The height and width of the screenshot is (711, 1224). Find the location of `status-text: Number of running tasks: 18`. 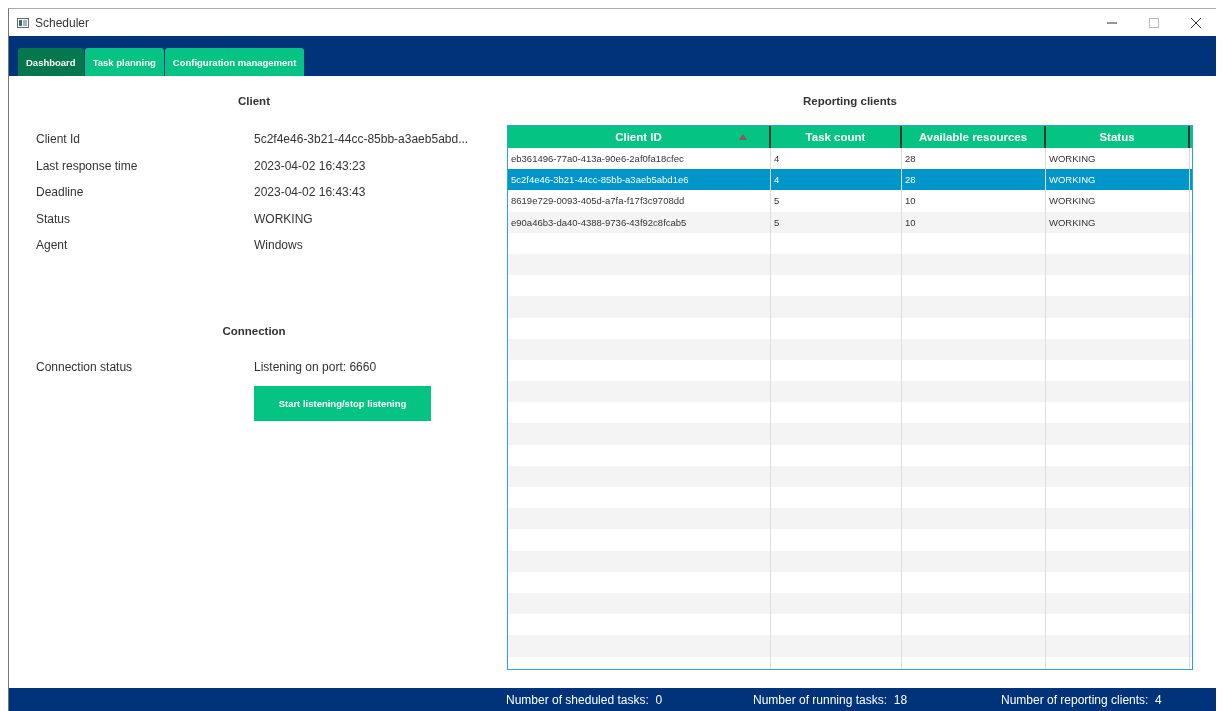

status-text: Number of running tasks: 18 is located at coordinates (831, 699).